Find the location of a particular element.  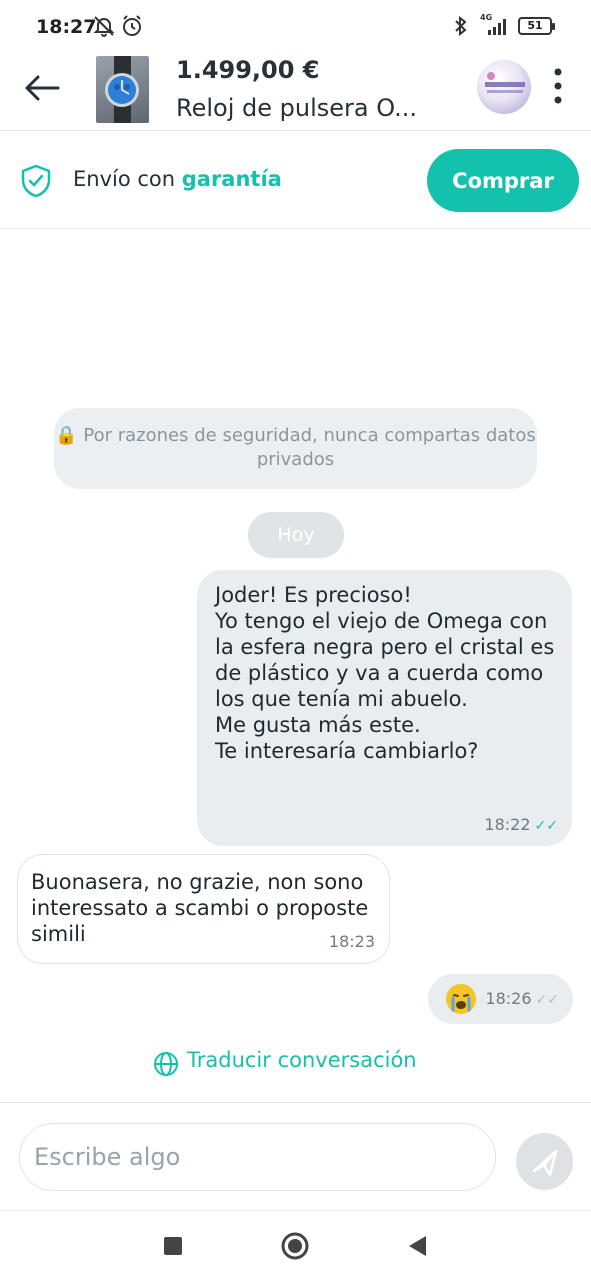

translate-label: Traducir conversación is located at coordinates (302, 1060).